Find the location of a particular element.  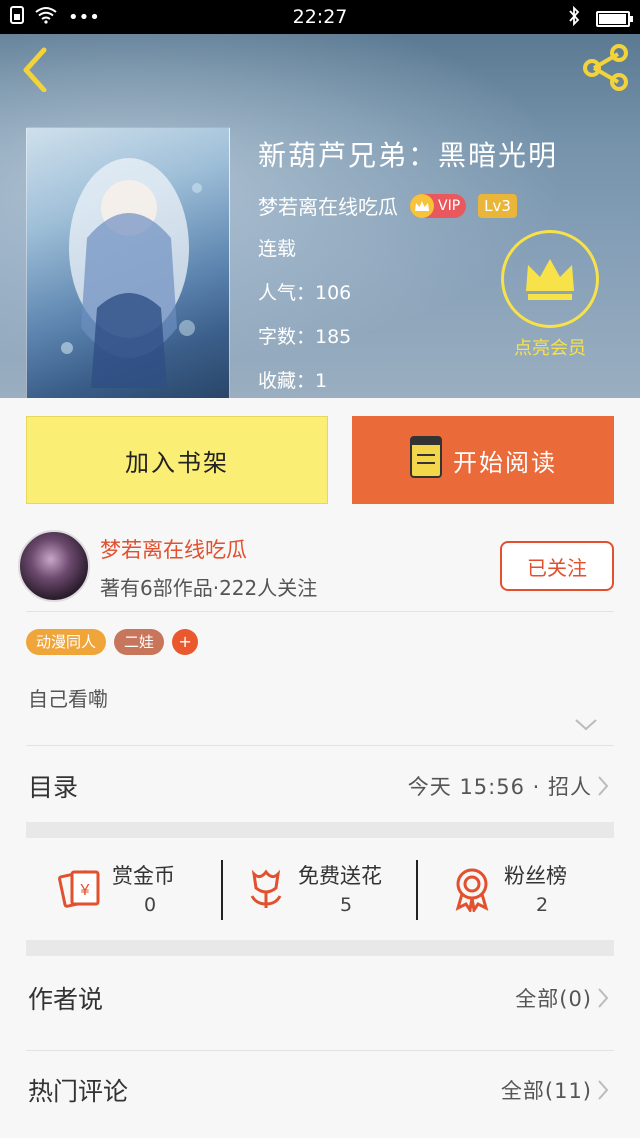

hot-comments-all-link: 全部(11) is located at coordinates (546, 1090).